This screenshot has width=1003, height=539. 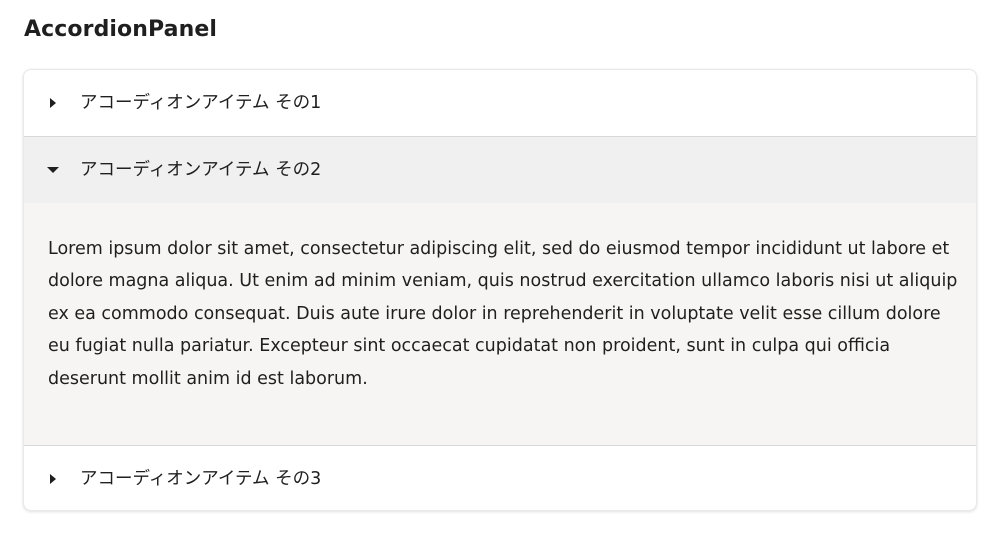 I want to click on accordion-item-1-label: アコーディオンアイテム その1, so click(x=201, y=103).